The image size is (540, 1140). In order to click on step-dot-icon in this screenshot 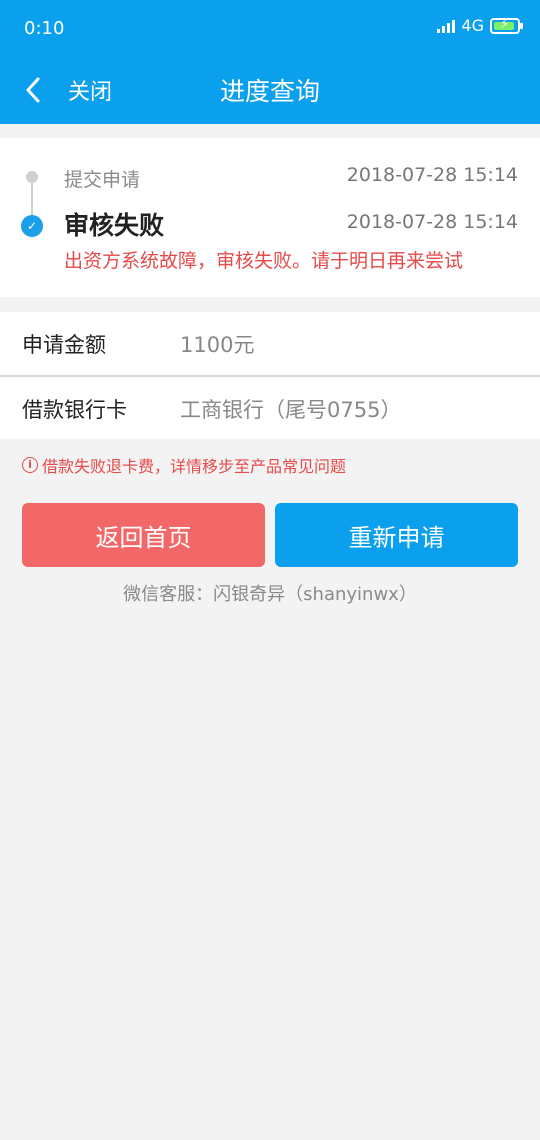, I will do `click(32, 177)`.